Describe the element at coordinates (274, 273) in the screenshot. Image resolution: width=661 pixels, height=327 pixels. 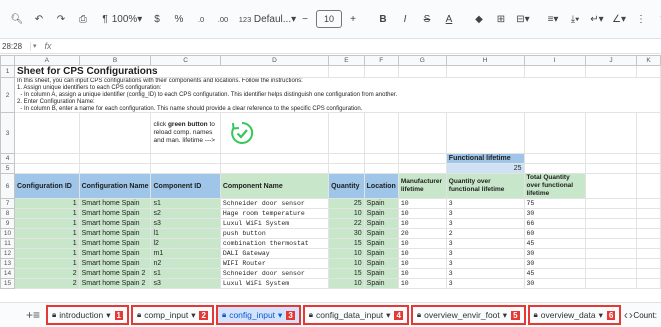
I see `component-name-cell: Schneider door sensor` at that location.